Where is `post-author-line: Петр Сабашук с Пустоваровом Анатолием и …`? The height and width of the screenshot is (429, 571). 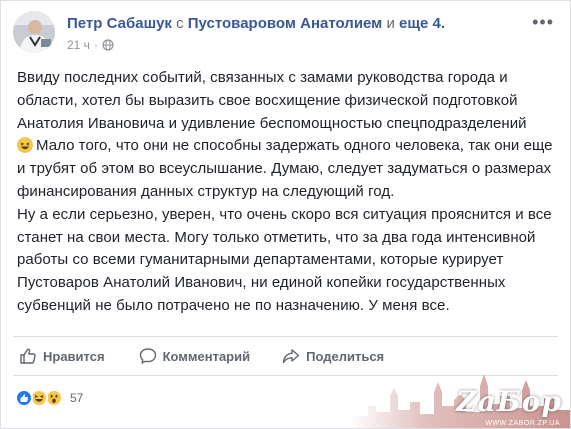
post-author-line: Петр Сабашук с Пустоваровом Анатолием и … is located at coordinates (256, 24).